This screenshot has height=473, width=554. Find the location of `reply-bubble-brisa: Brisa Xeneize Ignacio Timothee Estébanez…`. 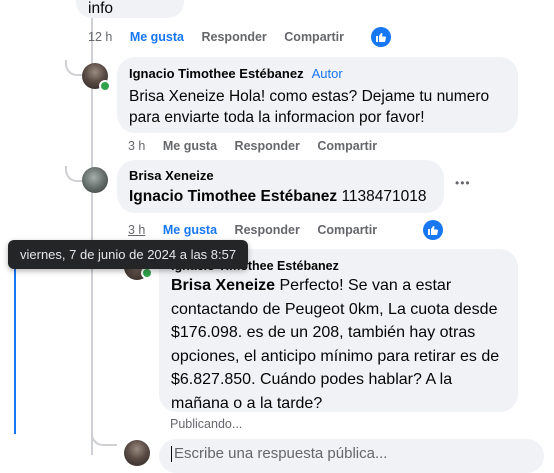

reply-bubble-brisa: Brisa Xeneize Ignacio Timothee Estébanez… is located at coordinates (280, 186).